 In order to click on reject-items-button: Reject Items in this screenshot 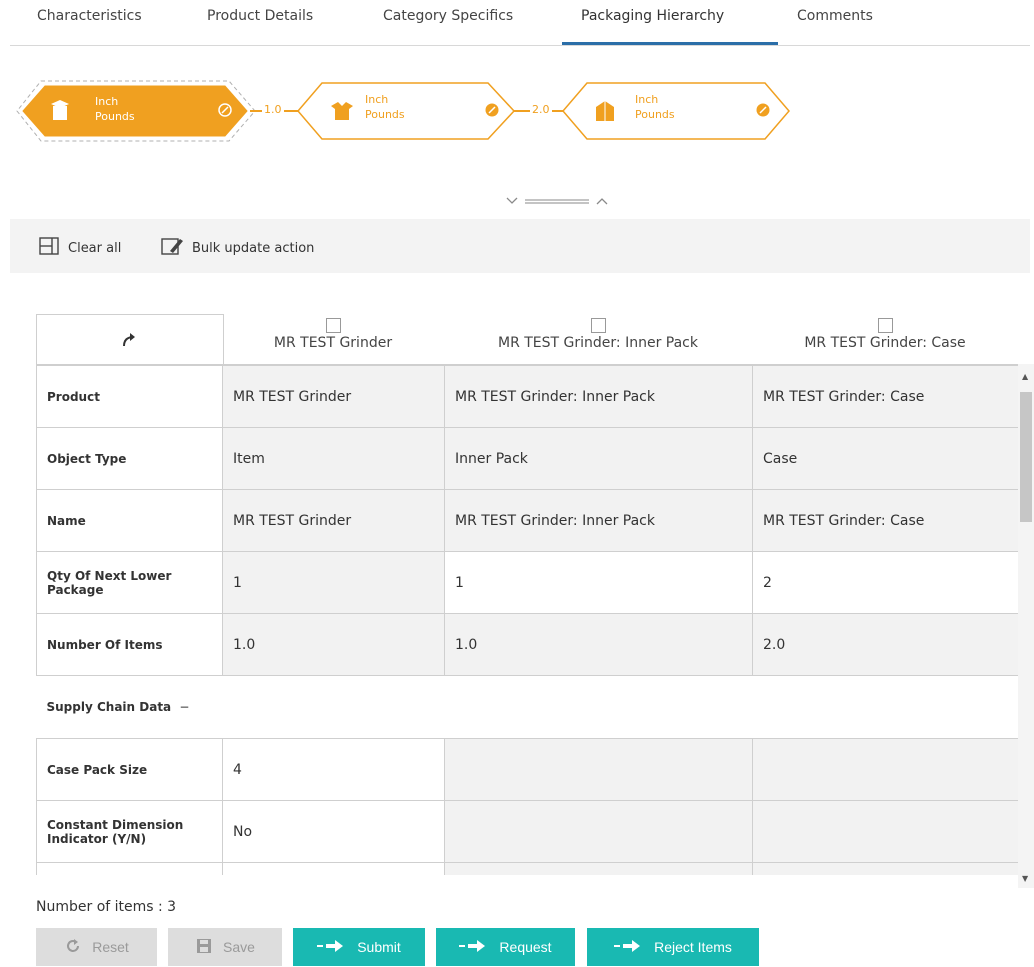, I will do `click(673, 947)`.